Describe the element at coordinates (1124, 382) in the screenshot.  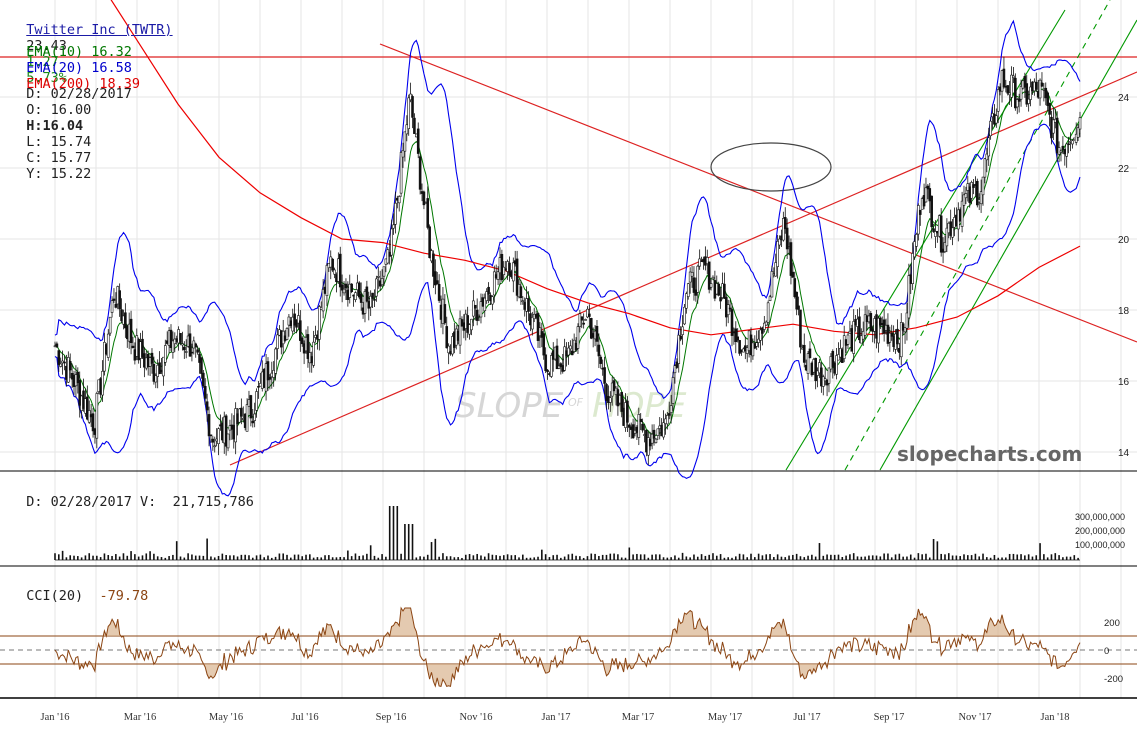
I see `price-tick-label: 16` at that location.